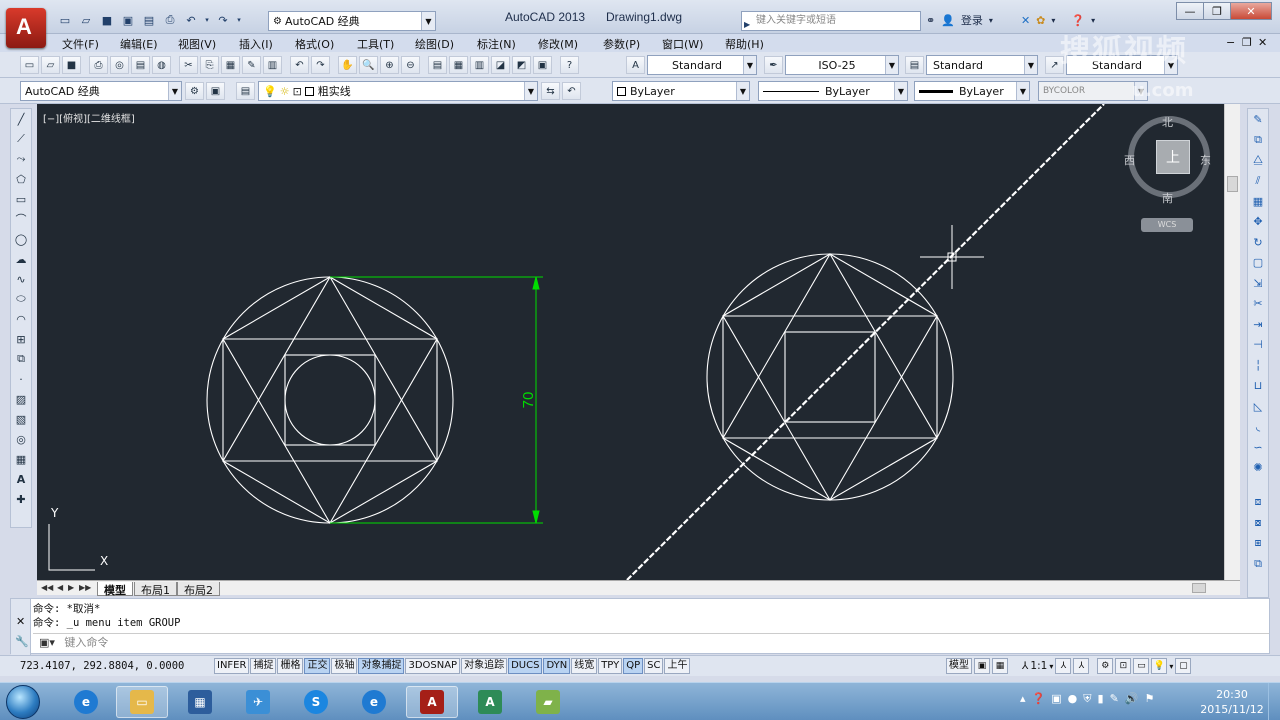 Image resolution: width=1280 pixels, height=720 pixels. Describe the element at coordinates (1167, 198) in the screenshot. I see `compass-south: 南` at that location.